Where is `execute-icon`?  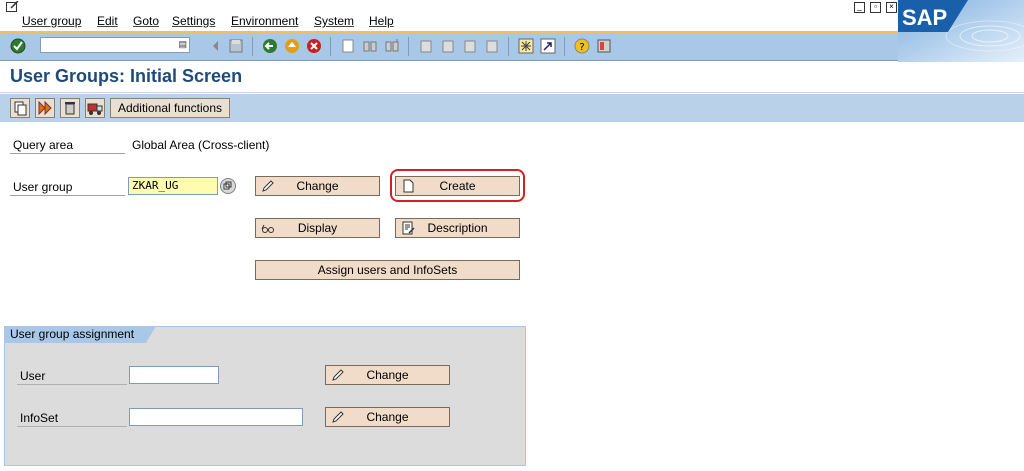 execute-icon is located at coordinates (45, 108).